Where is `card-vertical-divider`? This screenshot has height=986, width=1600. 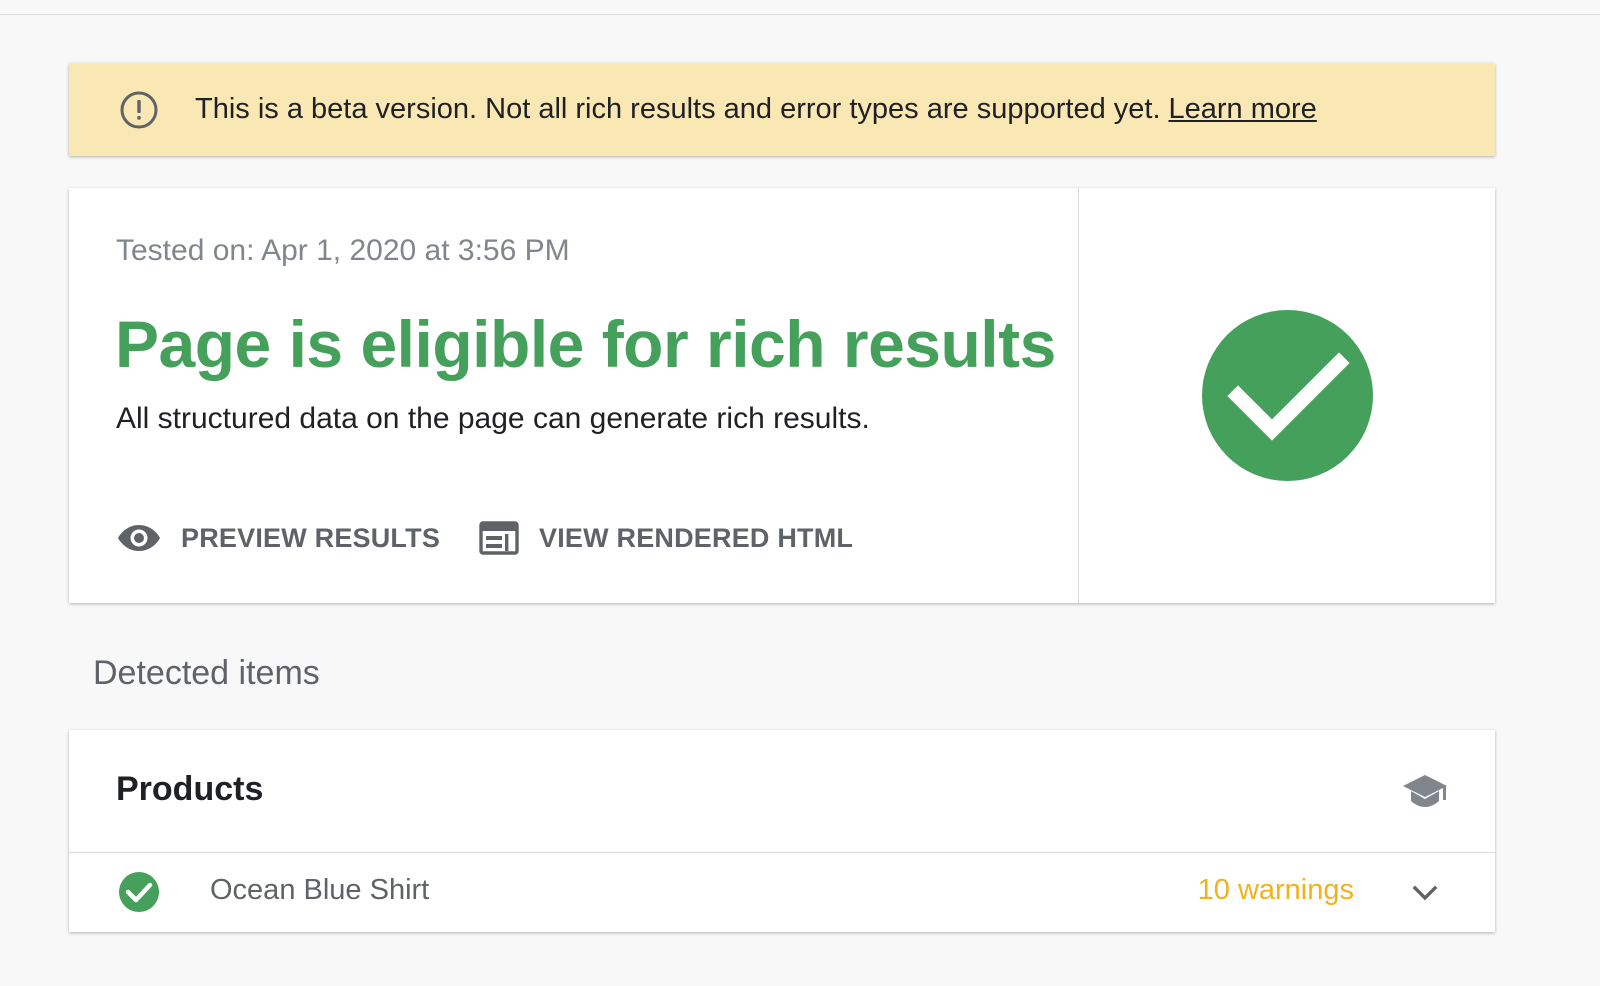 card-vertical-divider is located at coordinates (1078, 395).